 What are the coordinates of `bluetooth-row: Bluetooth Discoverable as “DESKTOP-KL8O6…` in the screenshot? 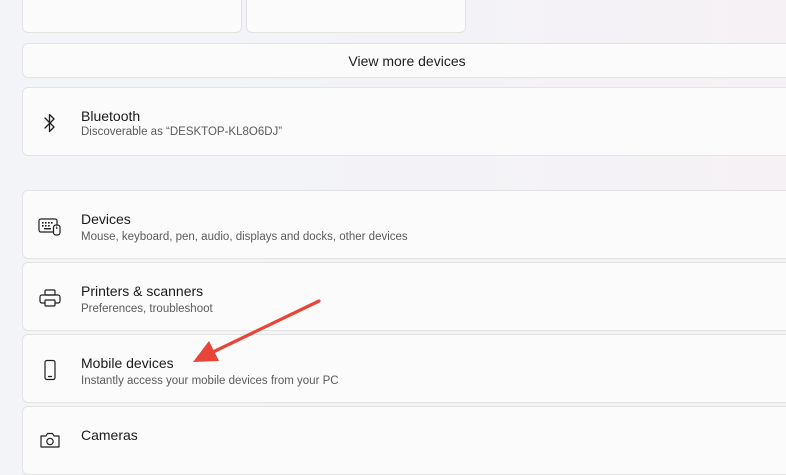 It's located at (404, 121).